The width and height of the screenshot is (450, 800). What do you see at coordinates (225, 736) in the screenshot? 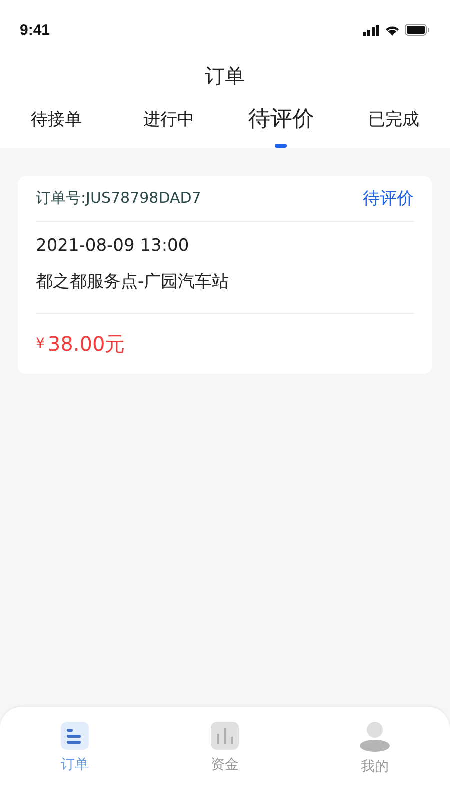
I see `bar-chart-icon` at bounding box center [225, 736].